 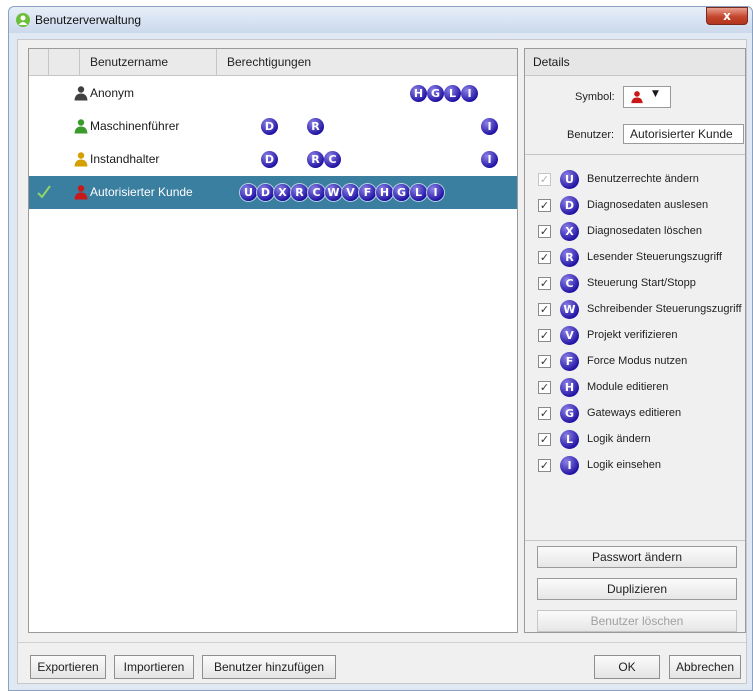 I want to click on close-button: x, so click(x=727, y=16).